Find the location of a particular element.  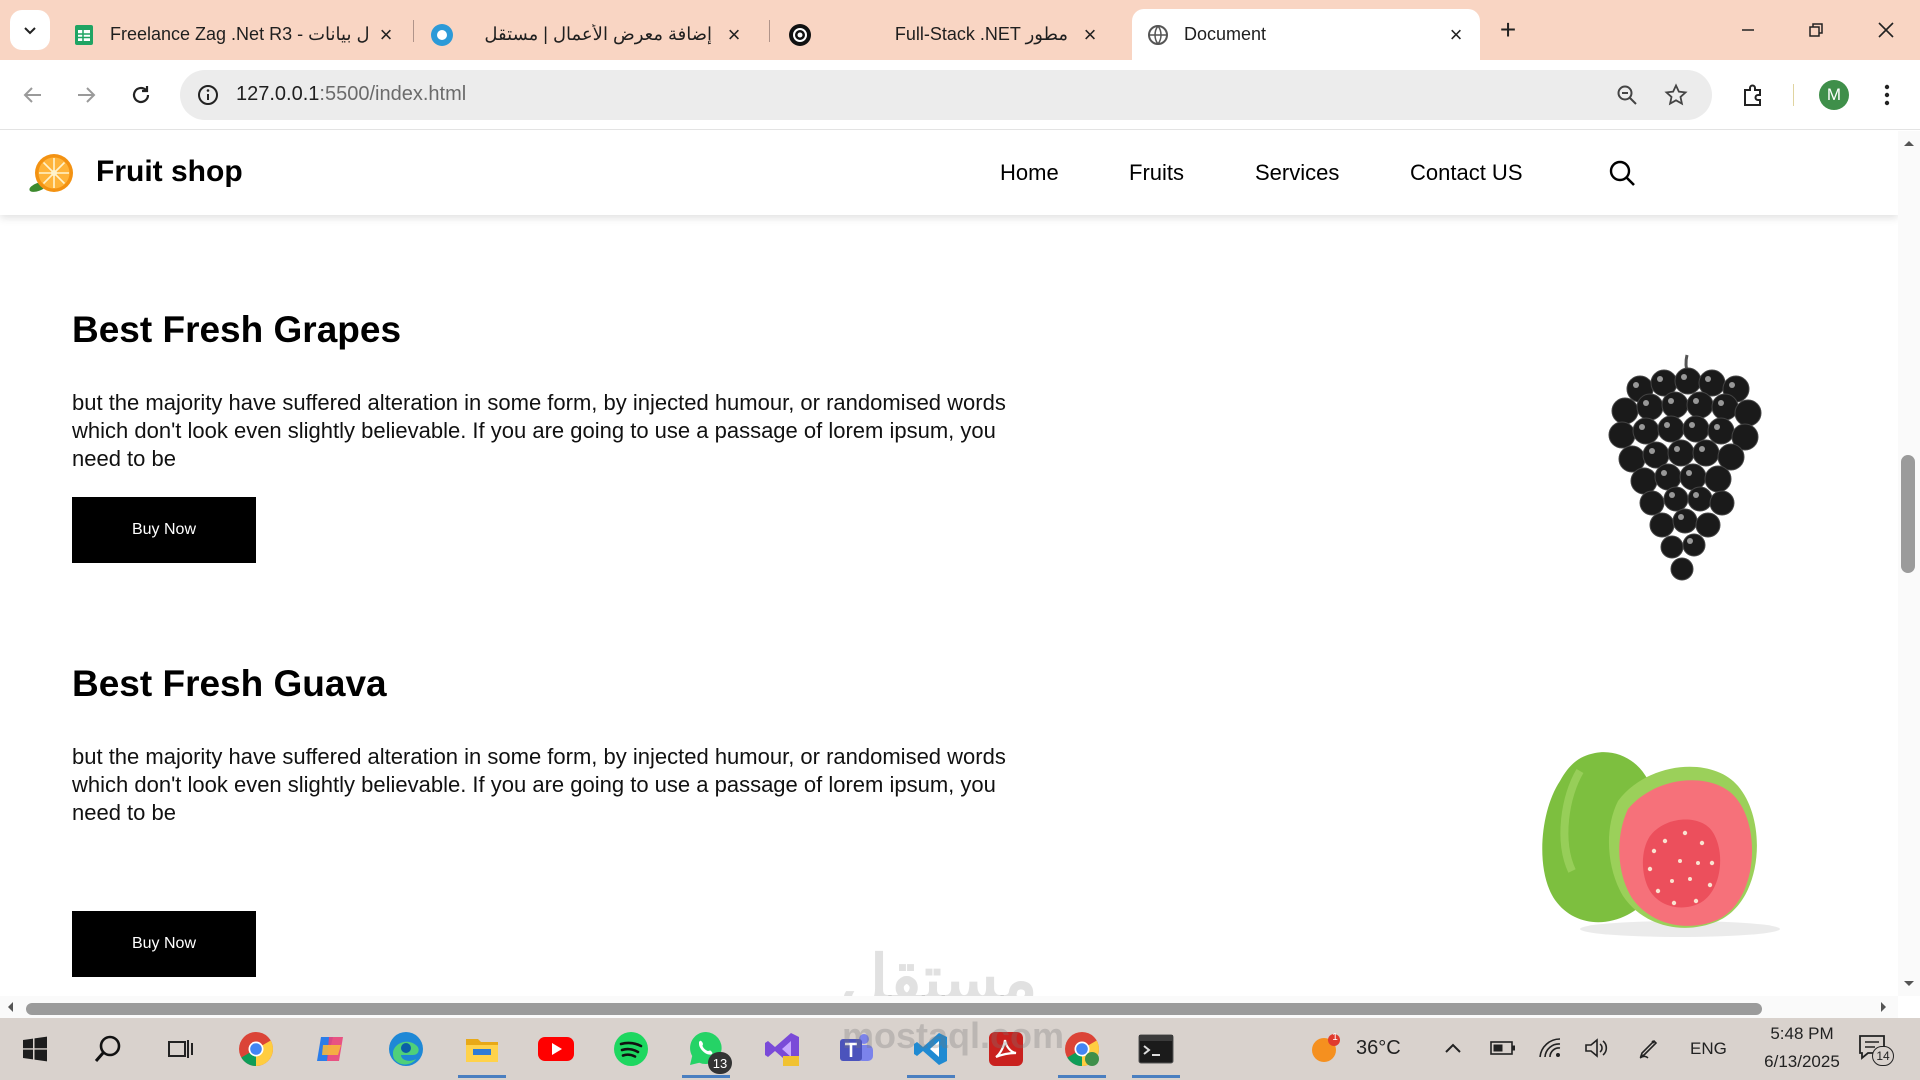

battery-icon is located at coordinates (1503, 1050).